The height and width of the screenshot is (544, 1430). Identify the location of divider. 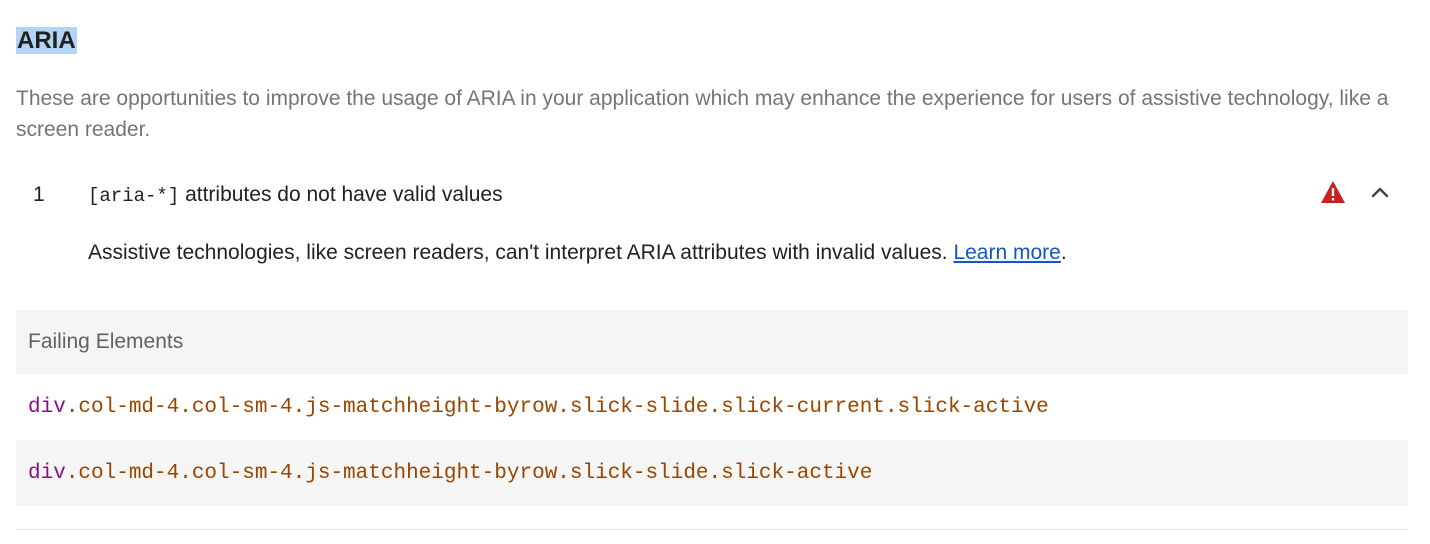
(712, 529).